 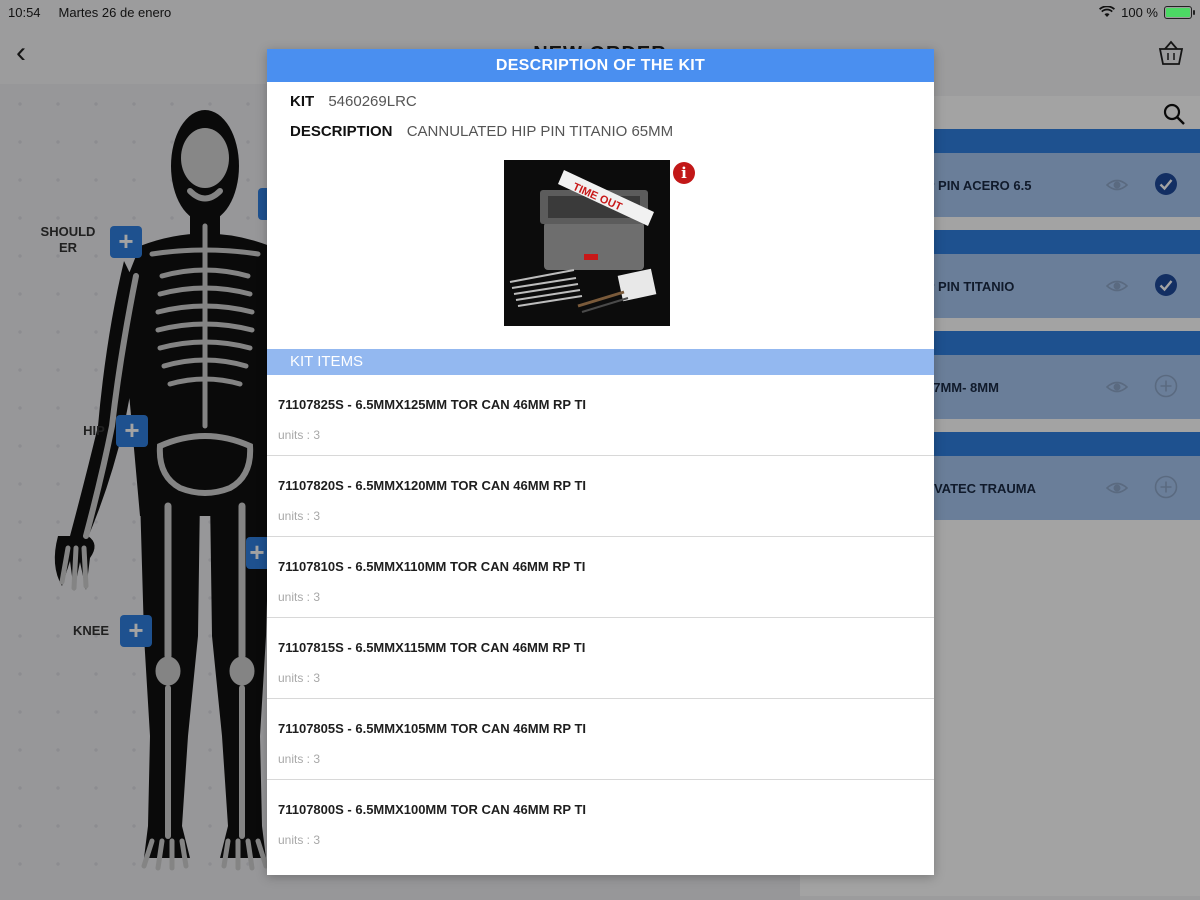 I want to click on kit-row-info: KIT 5460269LRC, so click(x=353, y=101).